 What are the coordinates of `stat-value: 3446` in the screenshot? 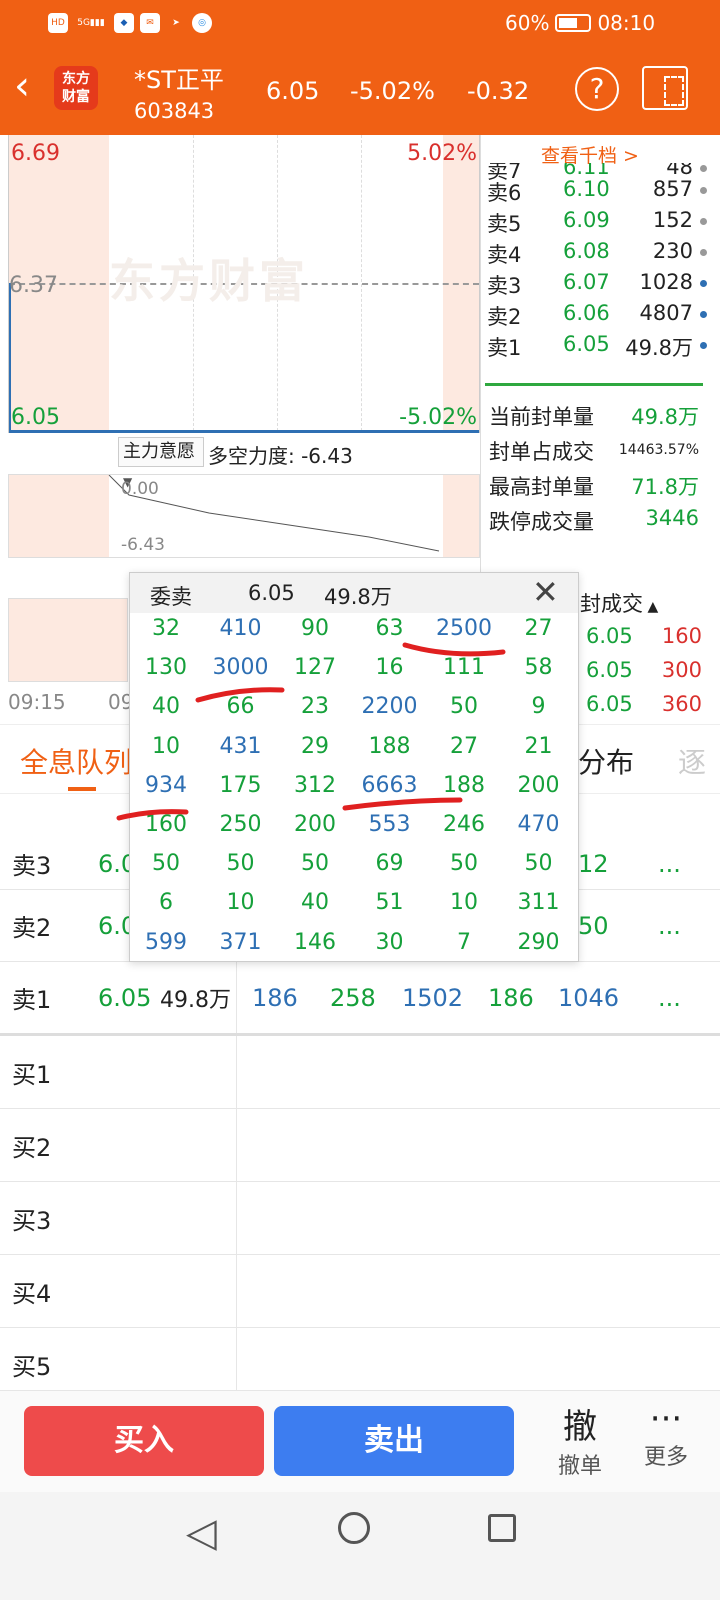 It's located at (672, 518).